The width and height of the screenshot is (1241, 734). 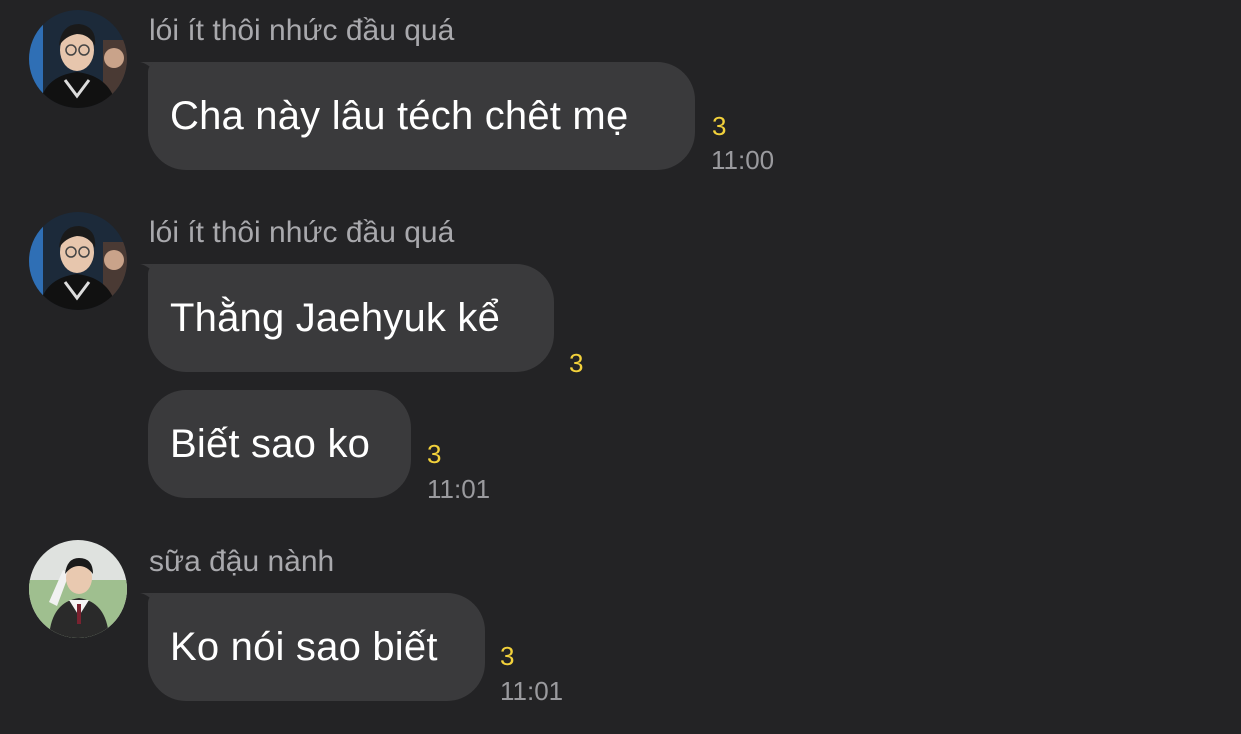 I want to click on message-bubble: Ko nói sao biết, so click(x=316, y=647).